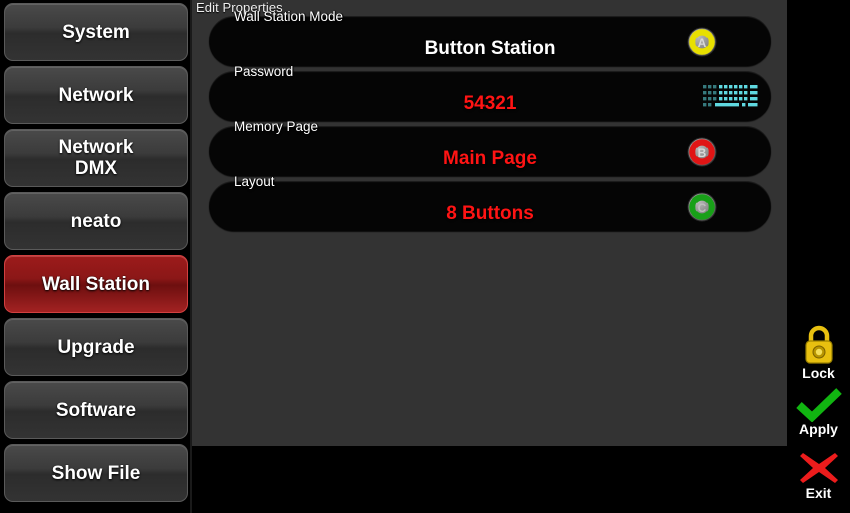 The height and width of the screenshot is (513, 850). Describe the element at coordinates (818, 373) in the screenshot. I see `lock-button-label: Lock` at that location.